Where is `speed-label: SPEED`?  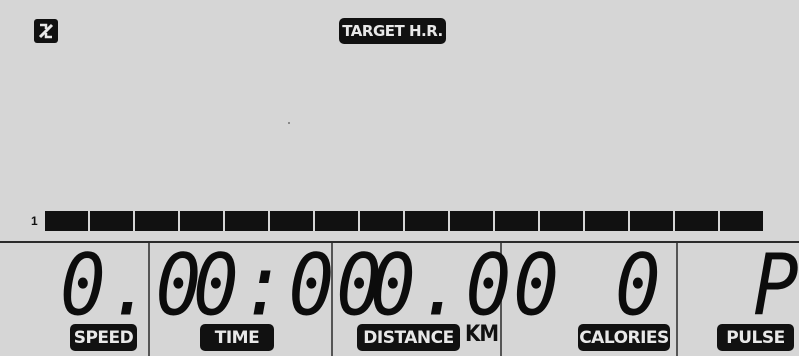 speed-label: SPEED is located at coordinates (103, 337).